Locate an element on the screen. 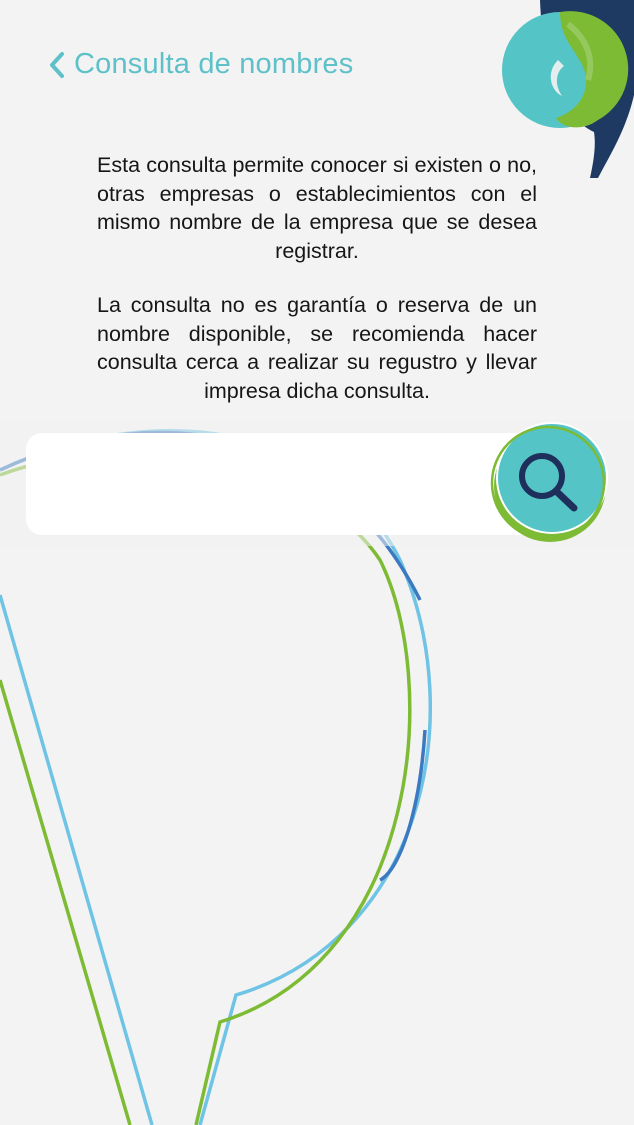 The height and width of the screenshot is (1125, 634). chevron-left-icon is located at coordinates (57, 64).